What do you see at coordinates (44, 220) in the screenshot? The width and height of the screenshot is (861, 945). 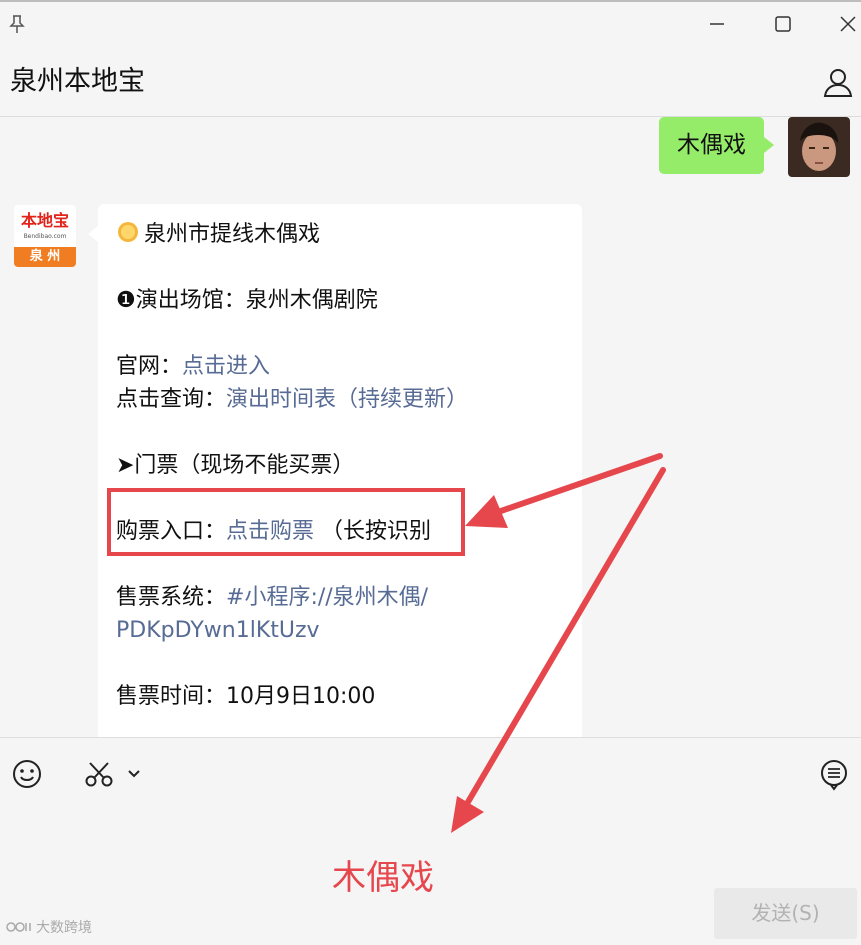 I see `logo-text-top: 本地宝` at bounding box center [44, 220].